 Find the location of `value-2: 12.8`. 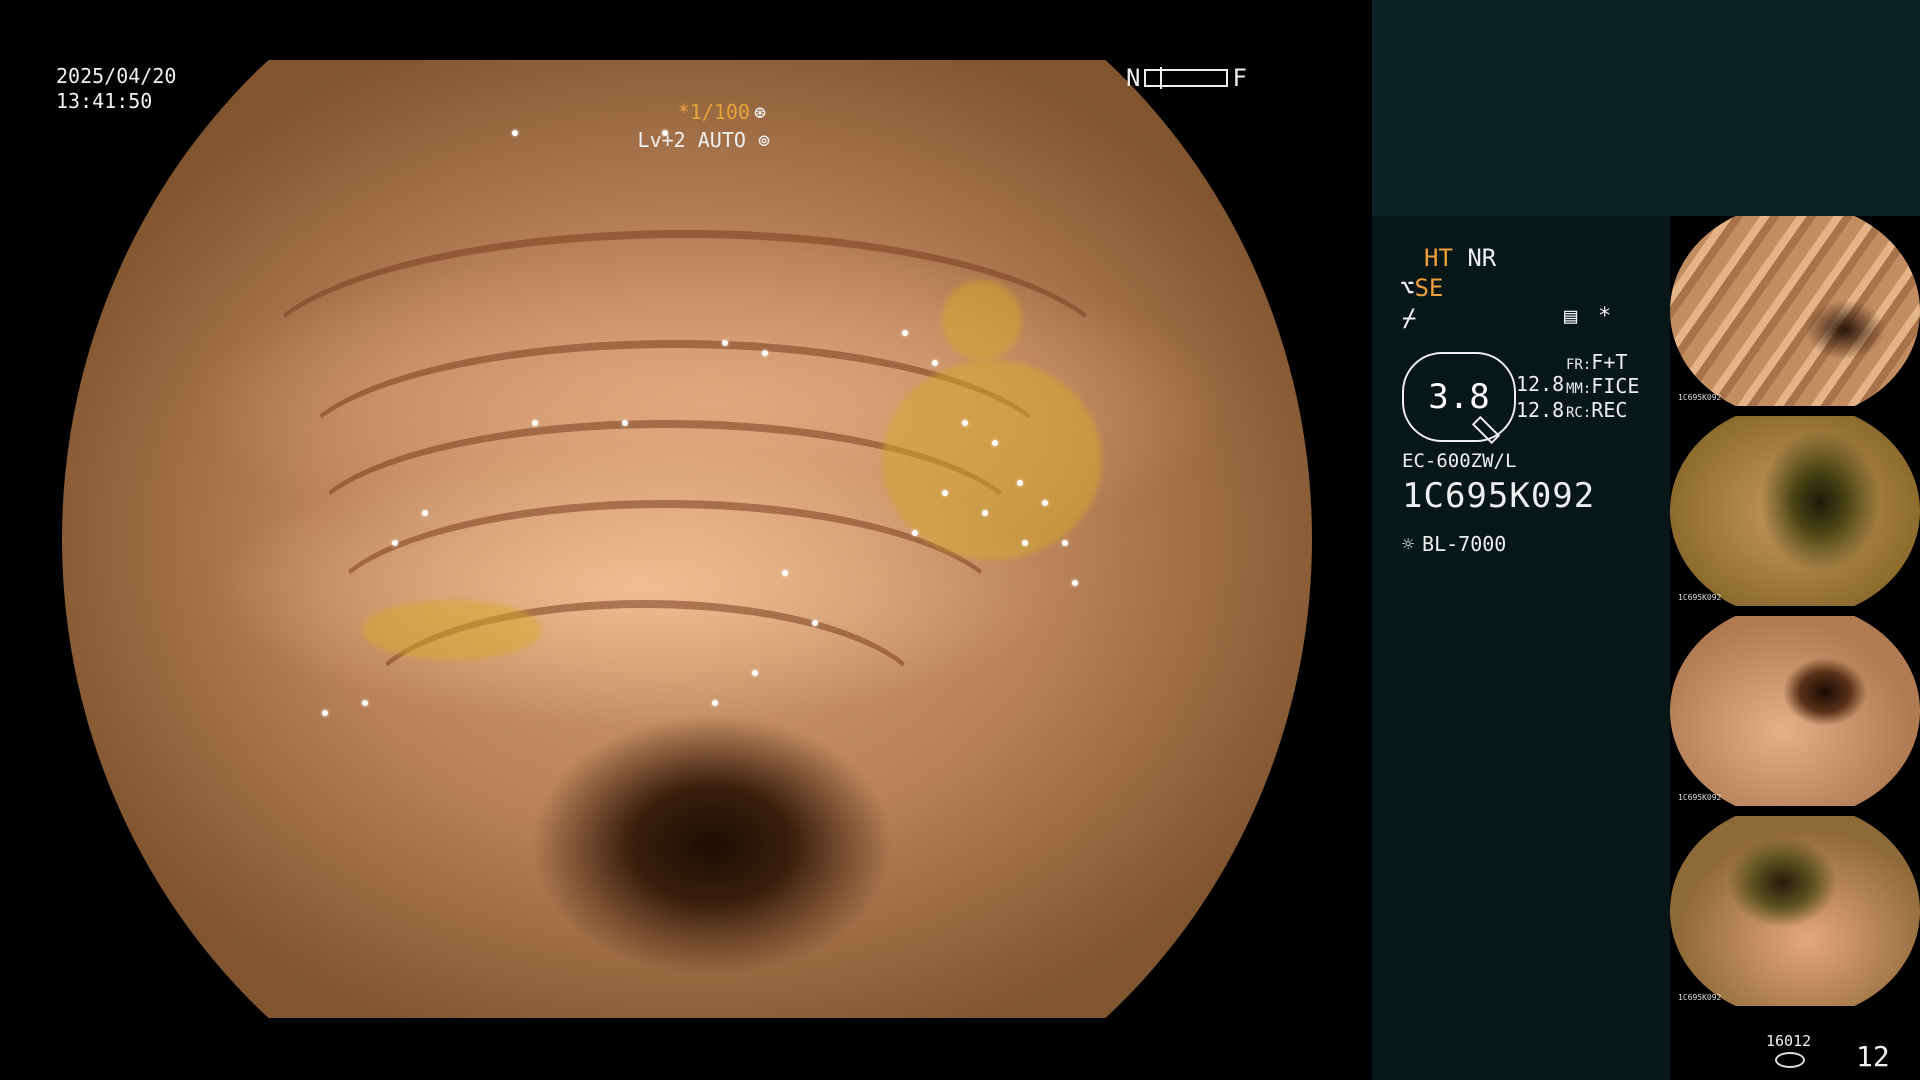

value-2: 12.8 is located at coordinates (1540, 410).